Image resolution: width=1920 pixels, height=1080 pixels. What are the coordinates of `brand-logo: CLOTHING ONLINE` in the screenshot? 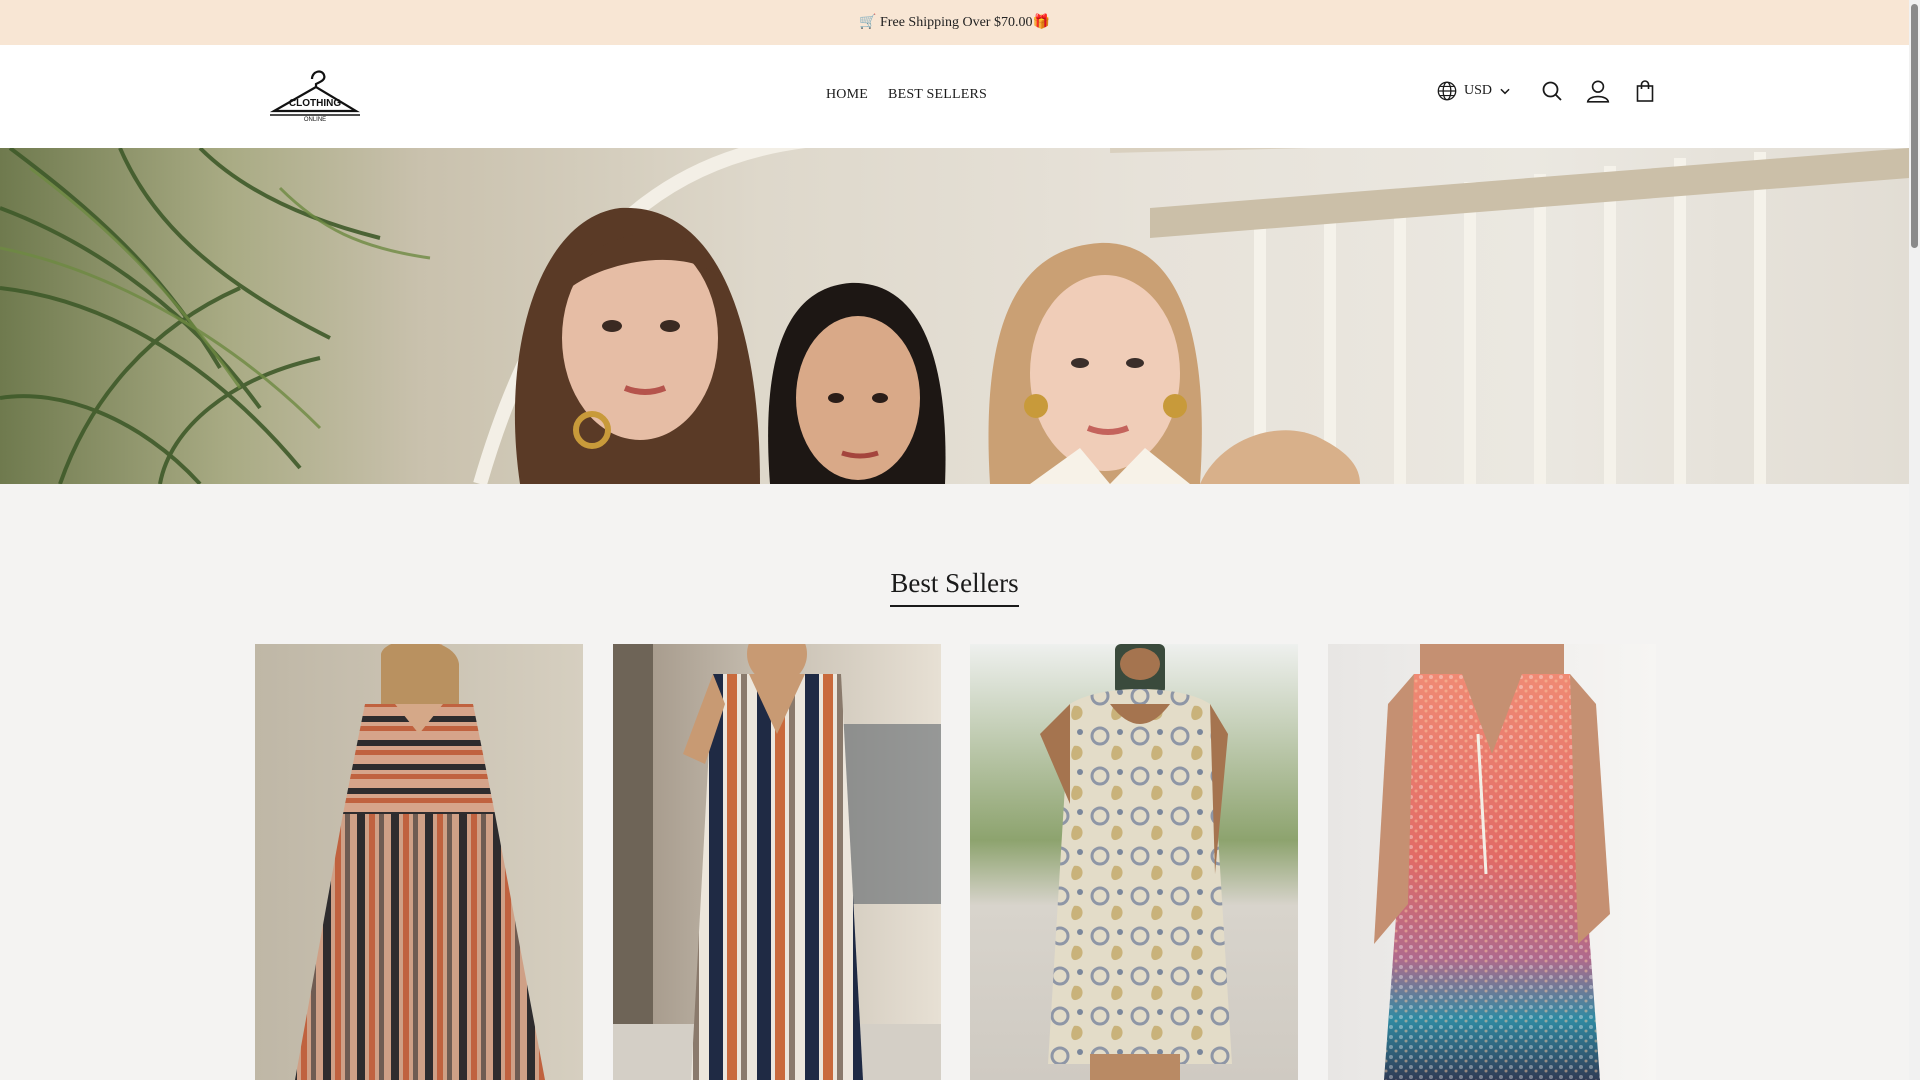 It's located at (315, 95).